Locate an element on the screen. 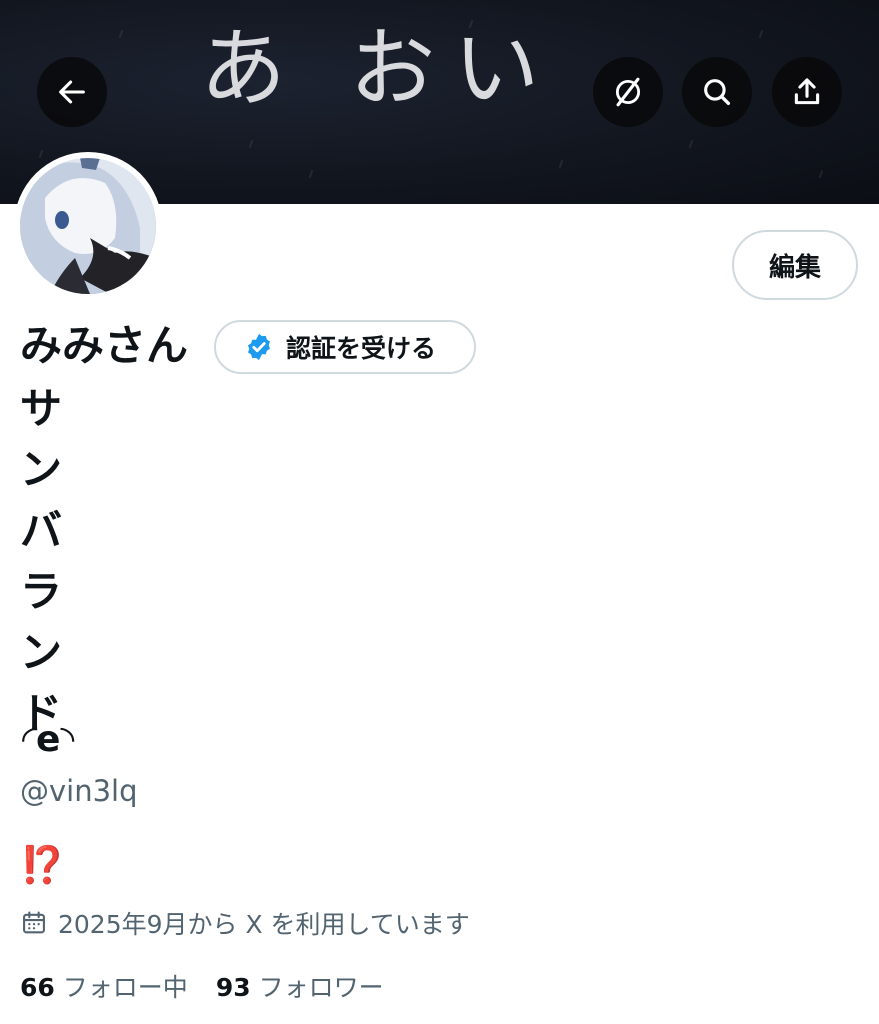  get-verified-label: 認証を受ける is located at coordinates (361, 348).